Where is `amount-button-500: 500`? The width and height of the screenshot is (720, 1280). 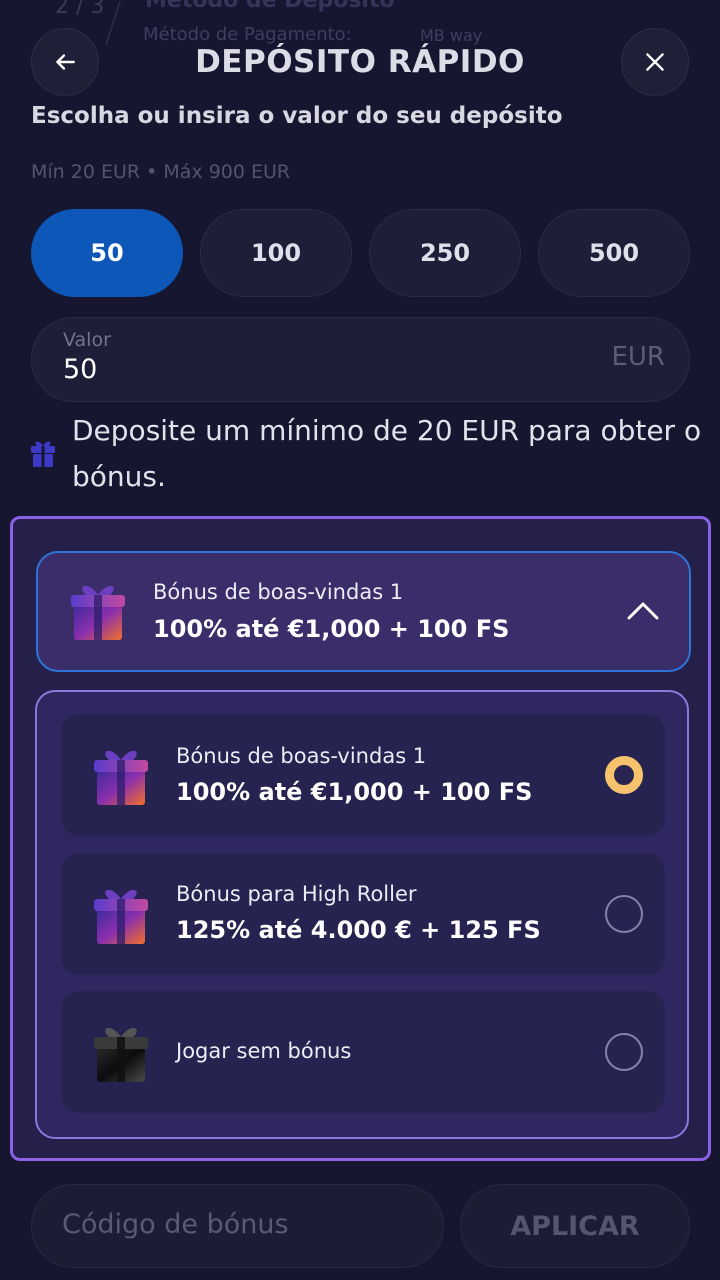 amount-button-500: 500 is located at coordinates (614, 253).